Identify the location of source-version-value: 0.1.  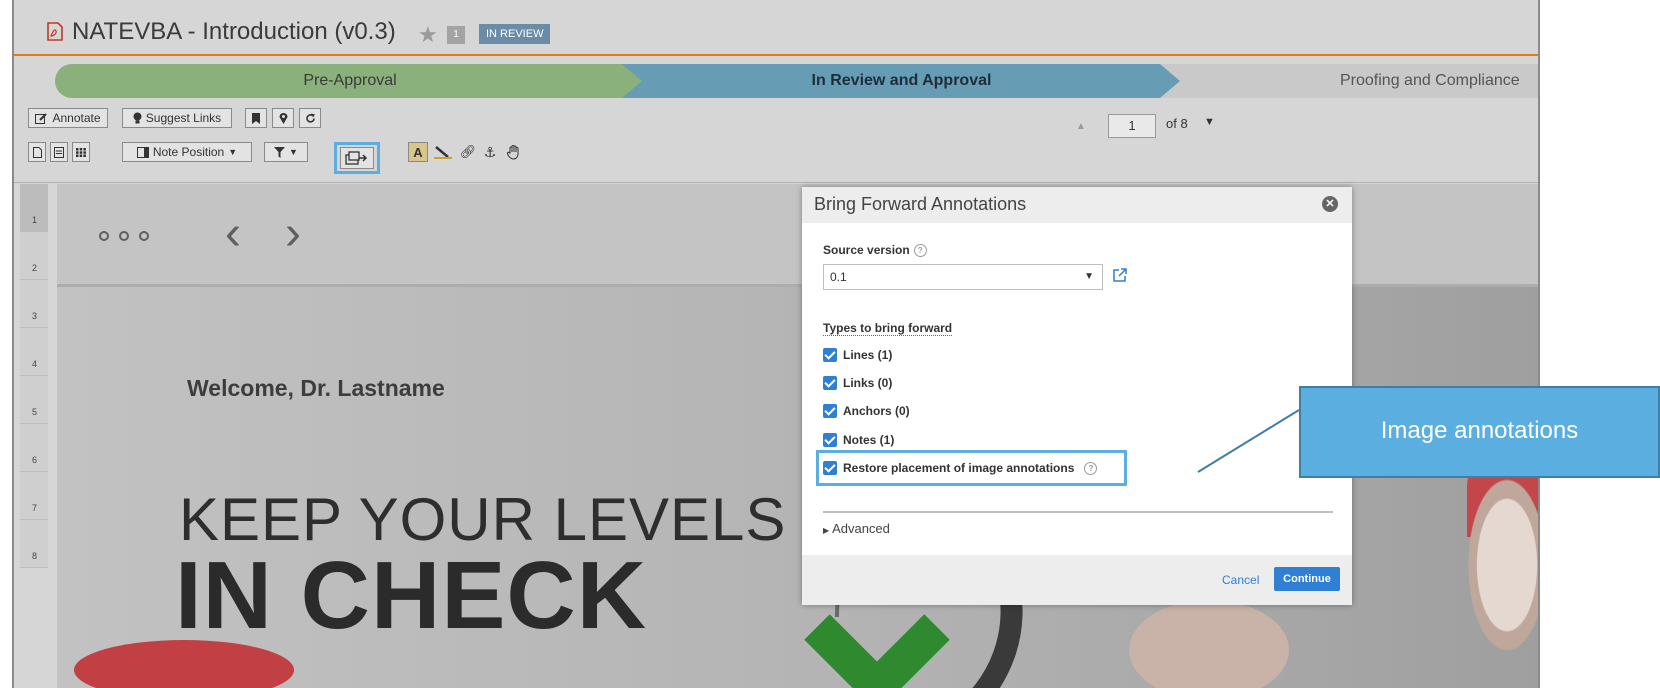
(838, 277).